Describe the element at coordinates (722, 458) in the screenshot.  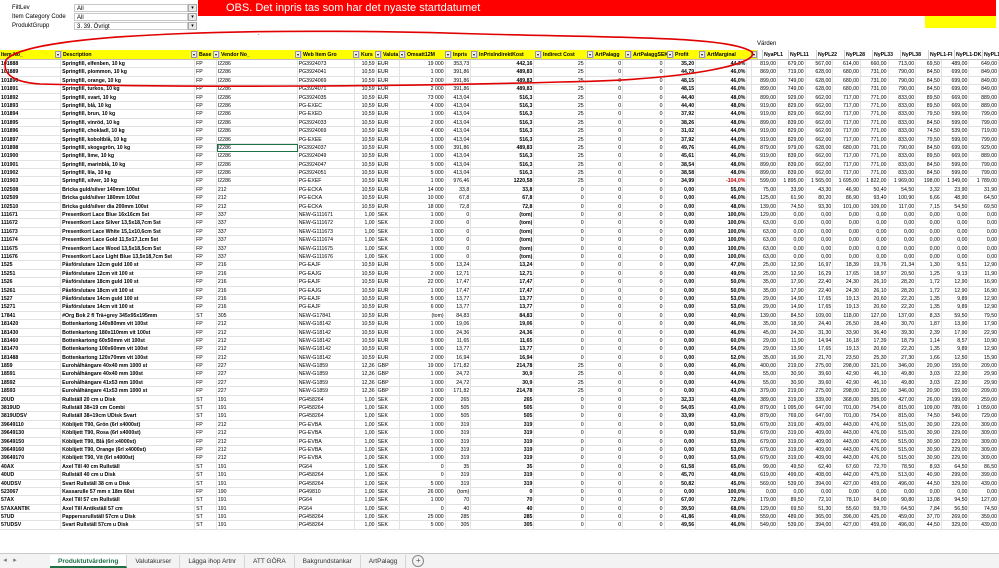
I see `table-cell: 53,0%` at that location.